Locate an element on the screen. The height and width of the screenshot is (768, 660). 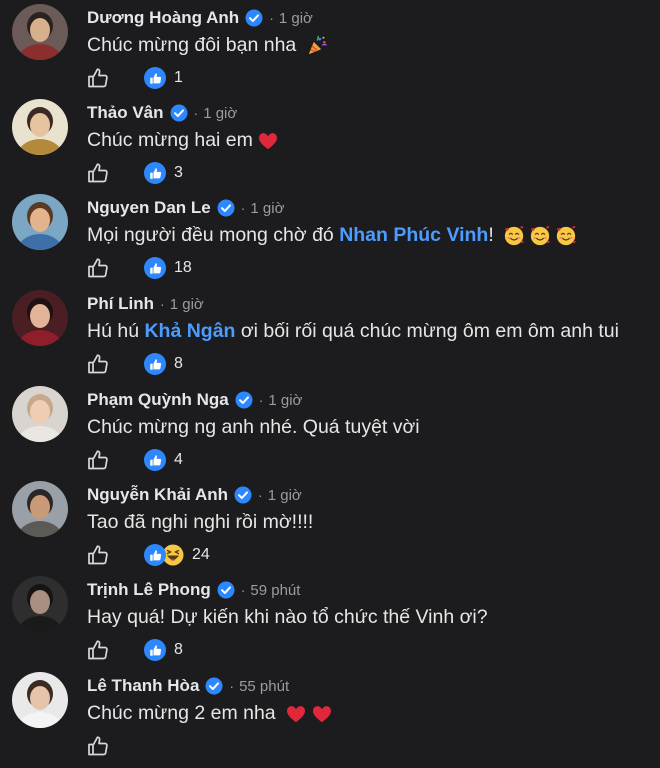
comment-header: Trịnh Lê Phong · 59 phút is located at coordinates (193, 590).